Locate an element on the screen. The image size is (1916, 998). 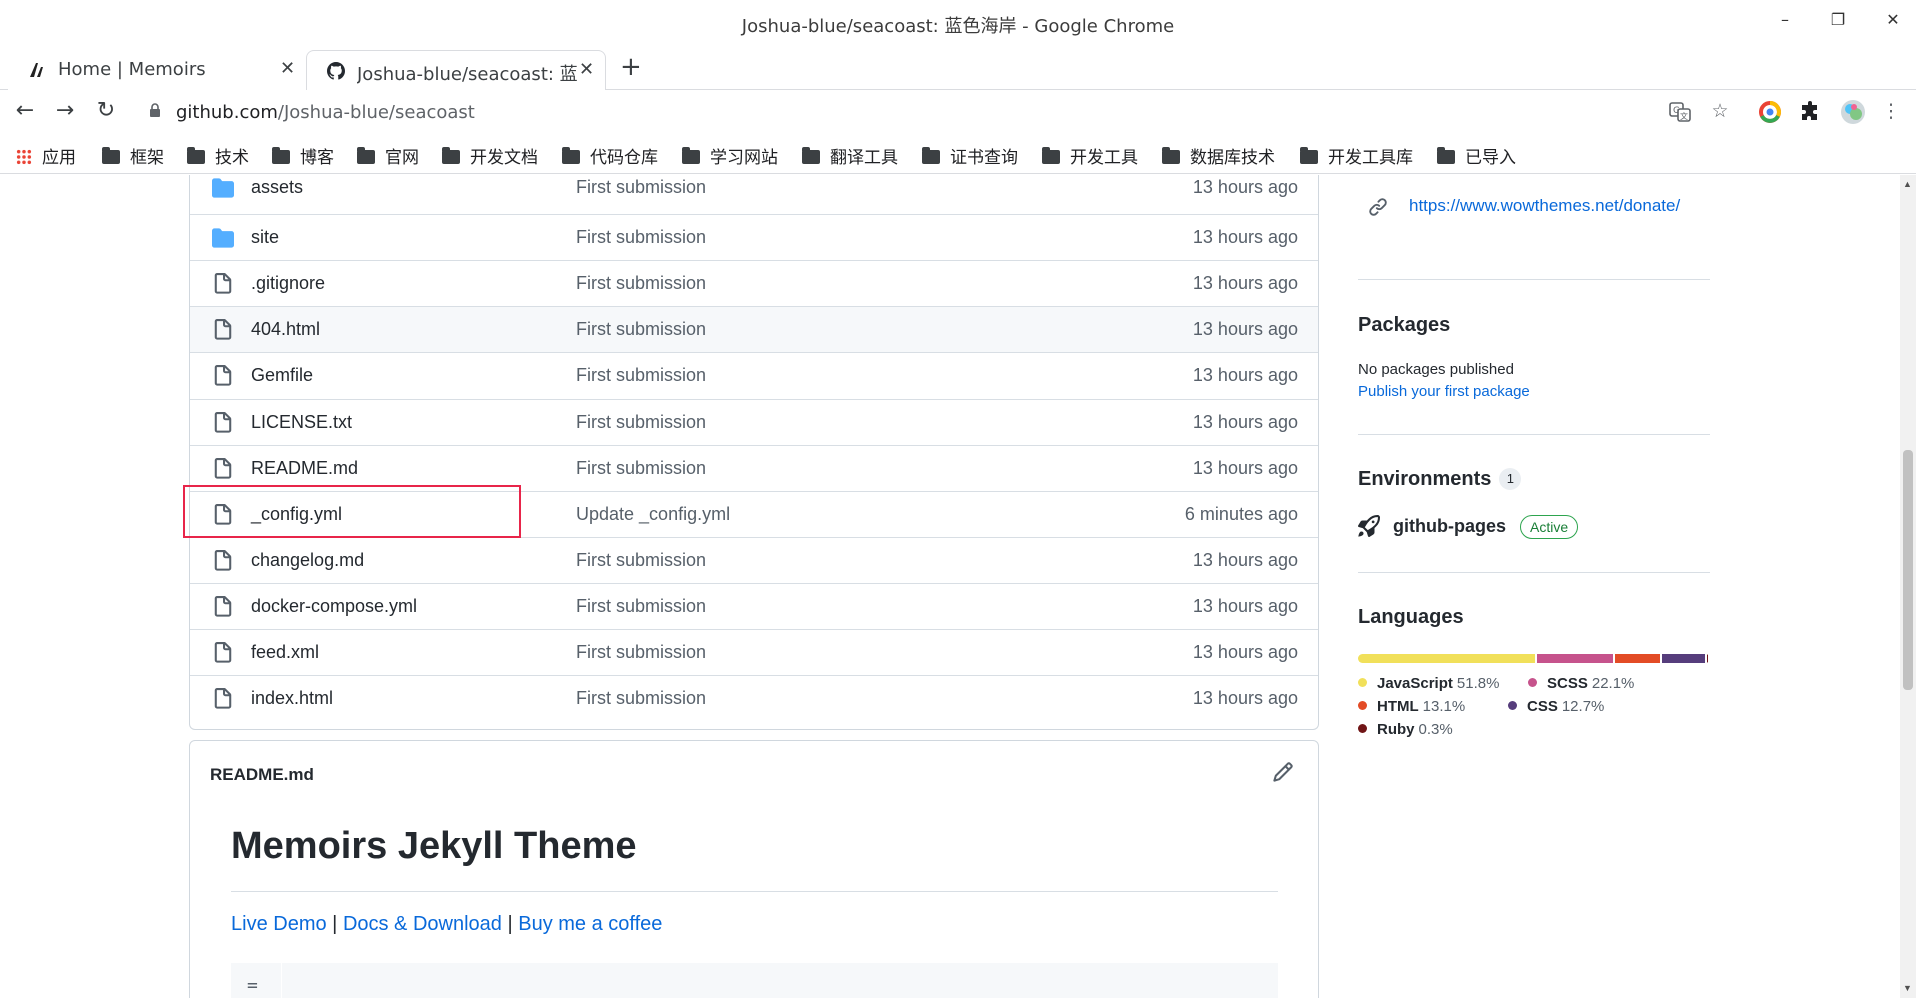
reload-button: ↻ is located at coordinates (106, 112).